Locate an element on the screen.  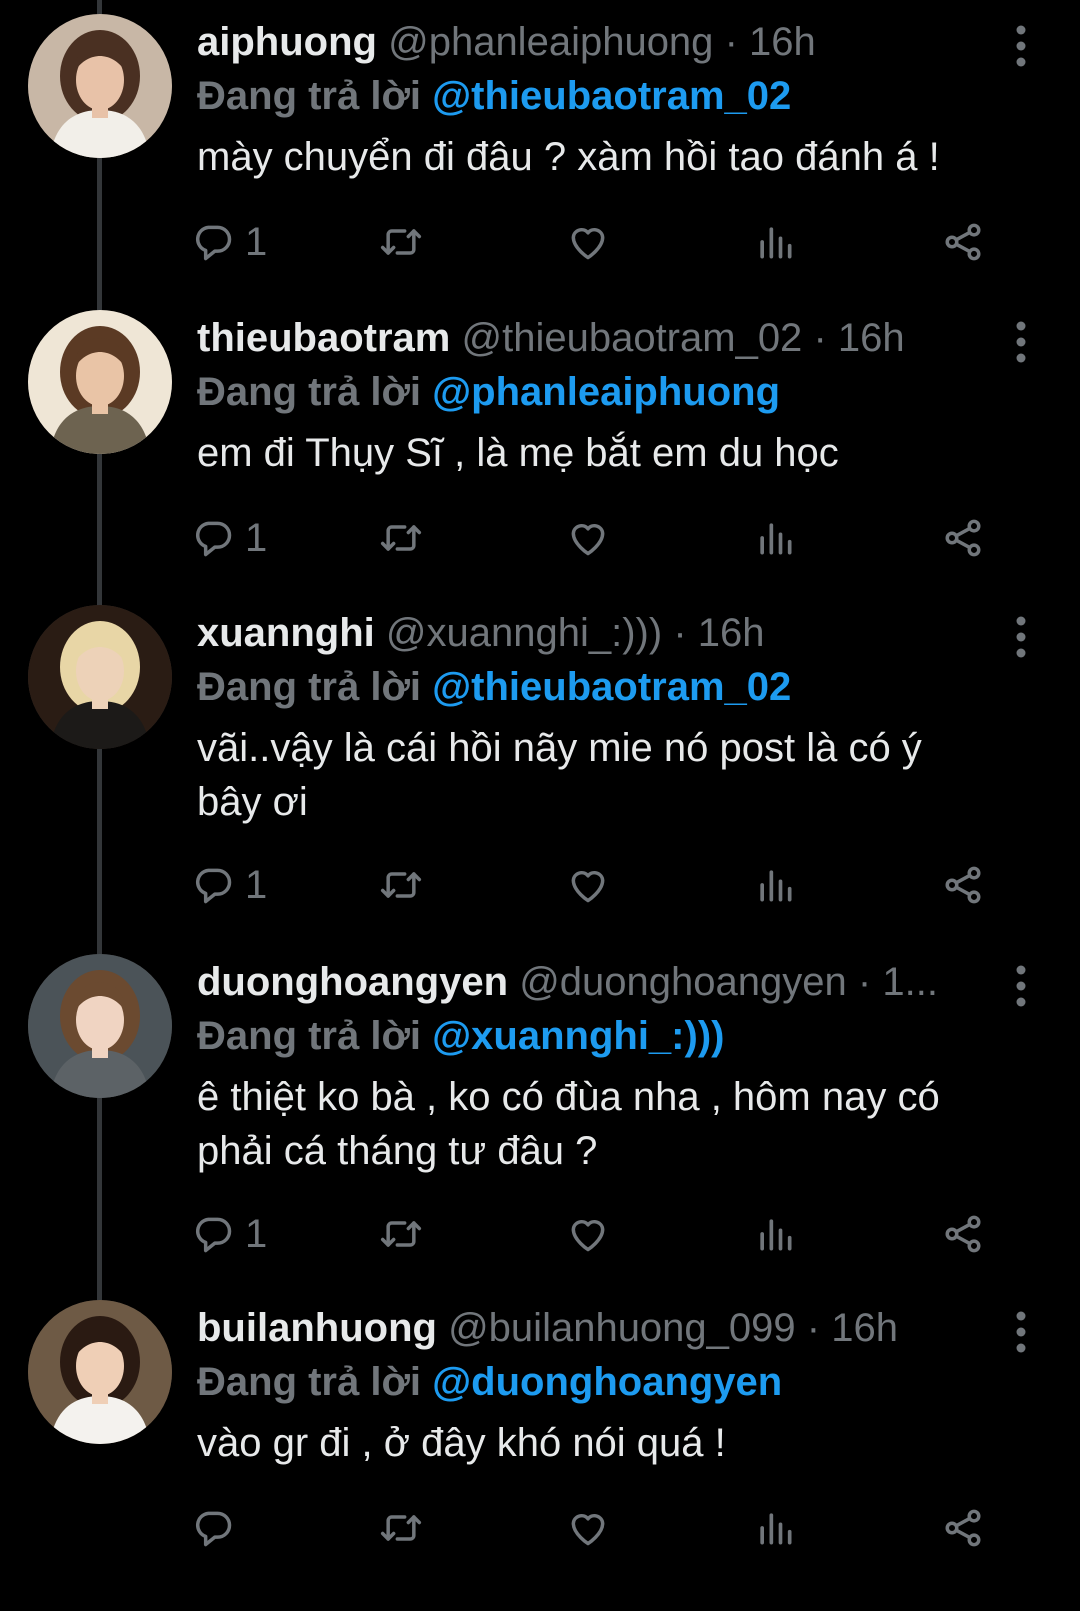
reply-button is located at coordinates (218, 1528).